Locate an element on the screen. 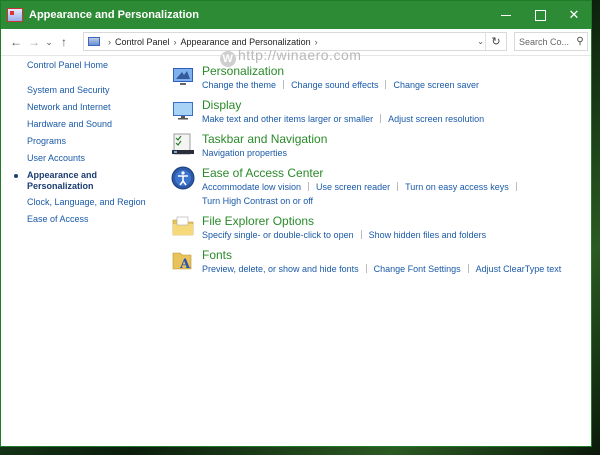 This screenshot has height=455, width=600. maximize-button is located at coordinates (540, 15).